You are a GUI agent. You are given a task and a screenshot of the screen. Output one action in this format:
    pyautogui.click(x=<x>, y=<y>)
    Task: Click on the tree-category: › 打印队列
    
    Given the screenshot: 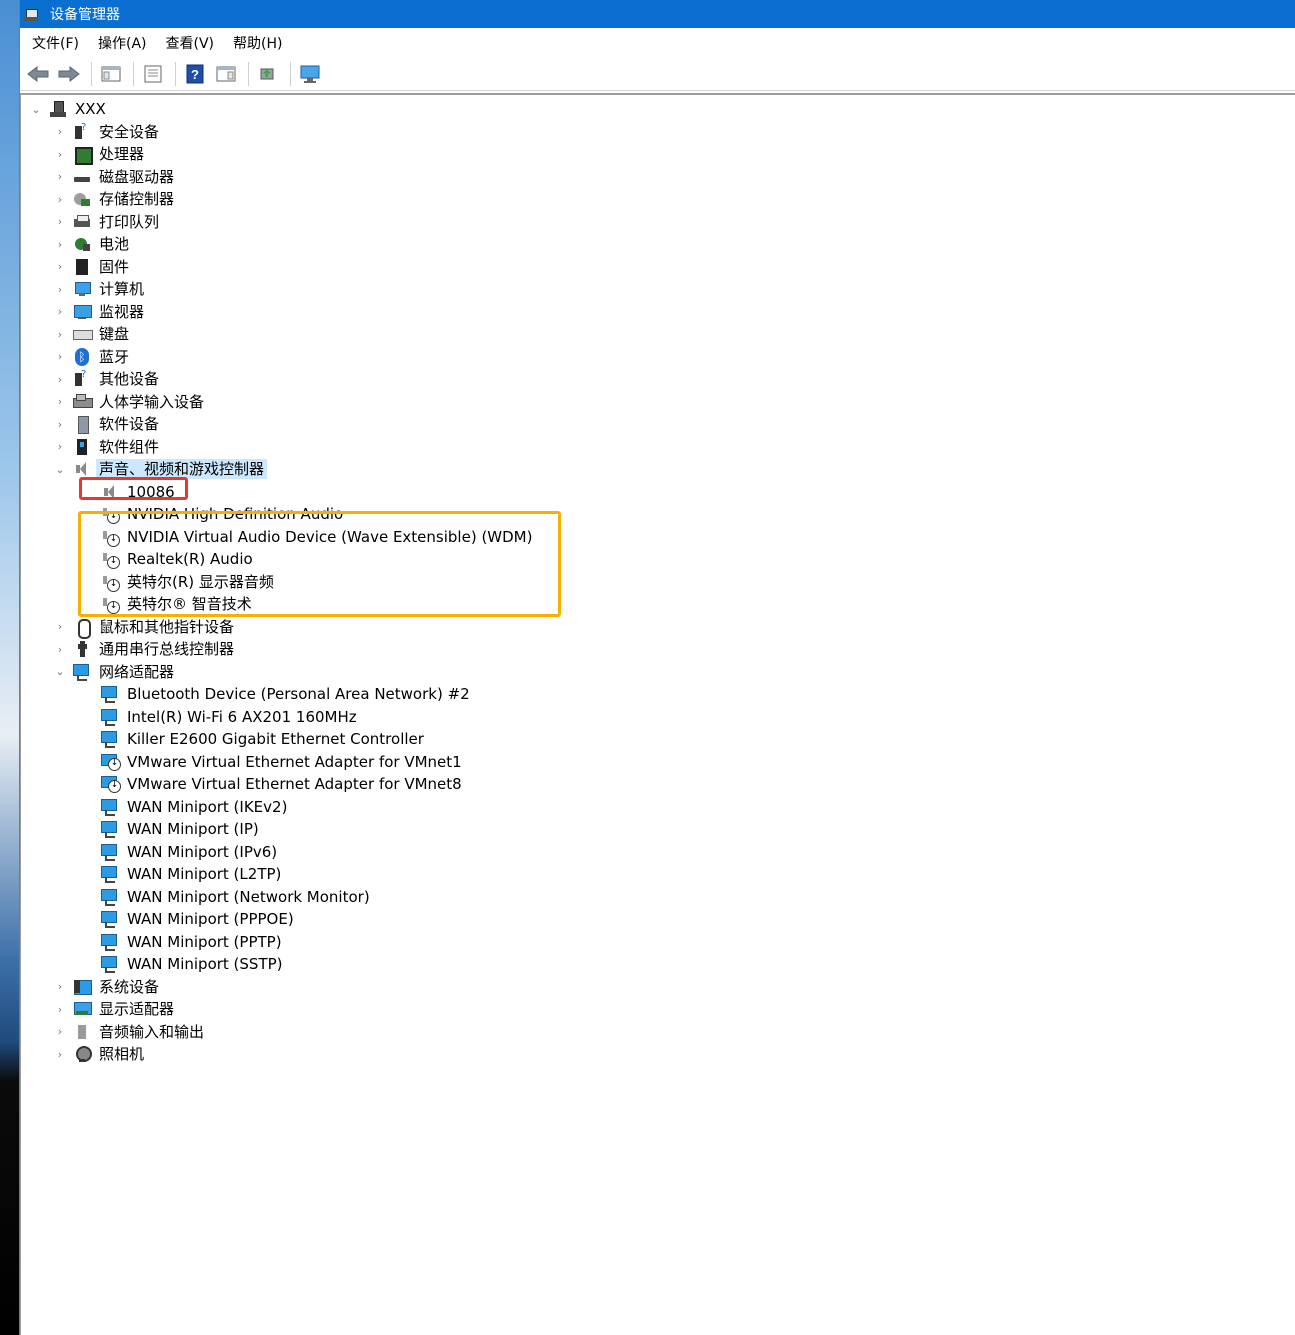 What is the action you would take?
    pyautogui.click(x=107, y=222)
    